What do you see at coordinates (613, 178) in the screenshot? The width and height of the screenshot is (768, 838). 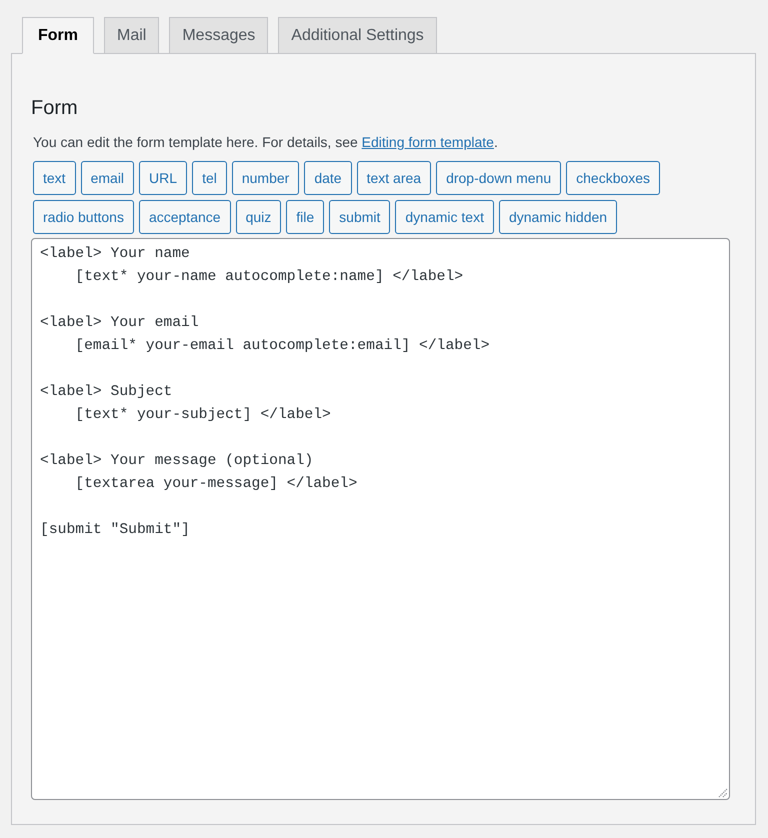 I see `tag-button: checkboxes` at bounding box center [613, 178].